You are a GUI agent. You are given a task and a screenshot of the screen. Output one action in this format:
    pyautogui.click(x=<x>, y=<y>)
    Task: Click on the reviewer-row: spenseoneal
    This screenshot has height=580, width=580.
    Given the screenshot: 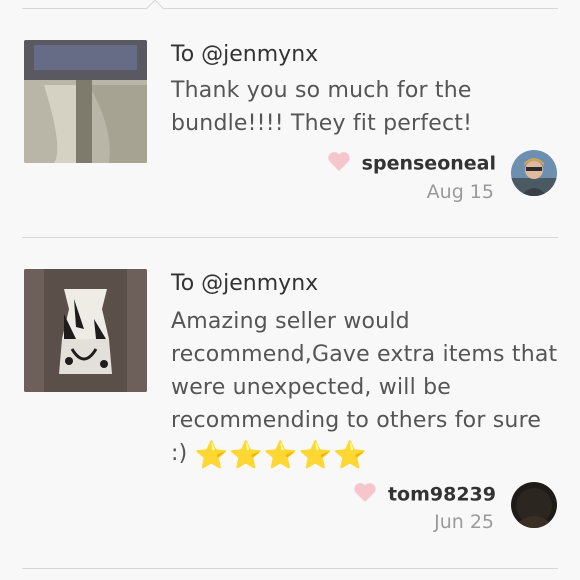 What is the action you would take?
    pyautogui.click(x=411, y=163)
    